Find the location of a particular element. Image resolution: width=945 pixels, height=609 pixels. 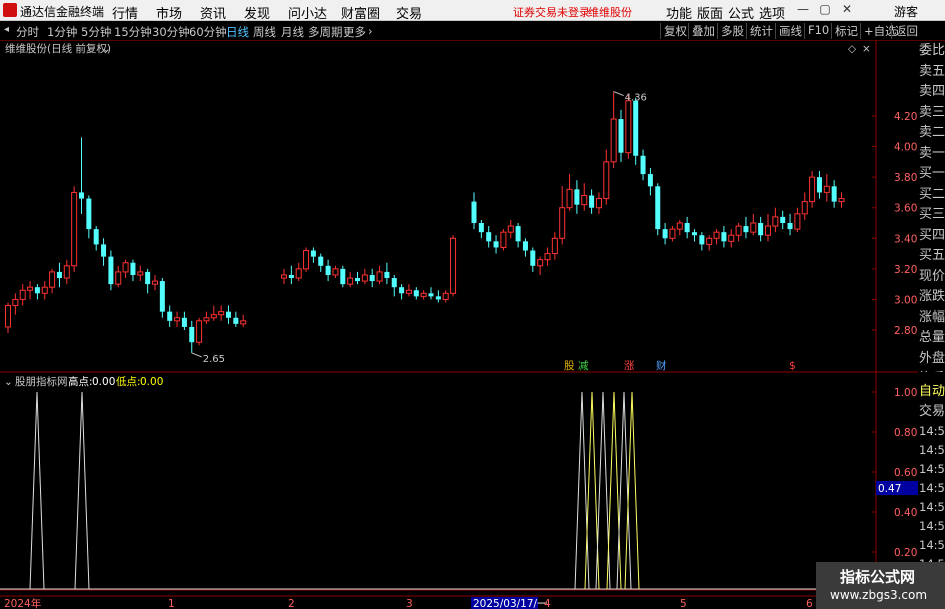

minimize-icon: — is located at coordinates (803, 10).